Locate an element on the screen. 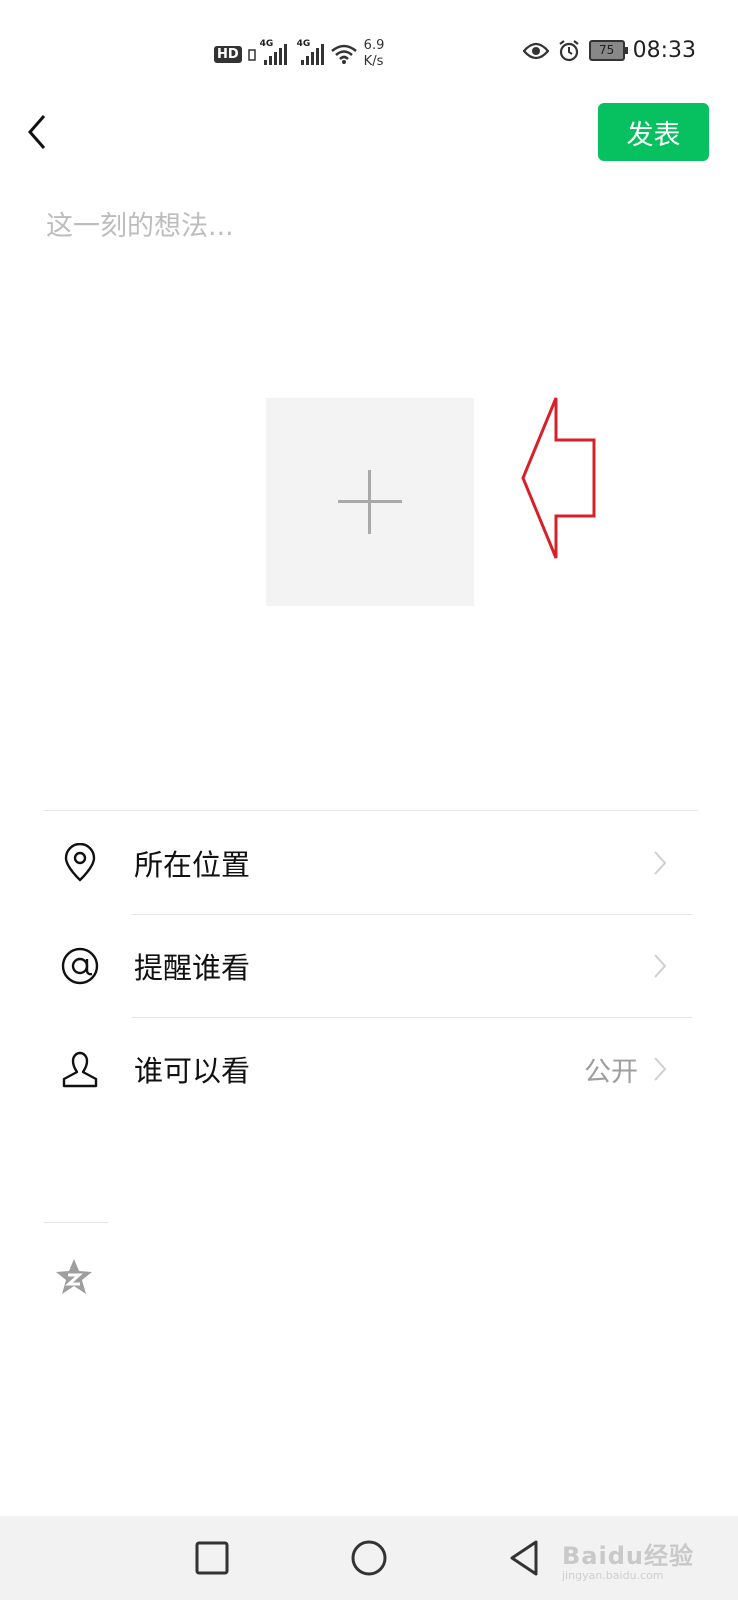 Image resolution: width=738 pixels, height=1600 pixels. battery-indicator: 75 is located at coordinates (608, 50).